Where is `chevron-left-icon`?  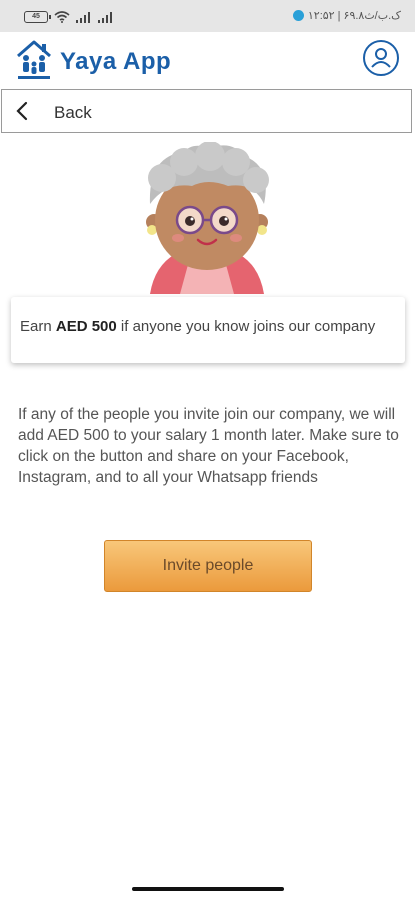
chevron-left-icon is located at coordinates (22, 111).